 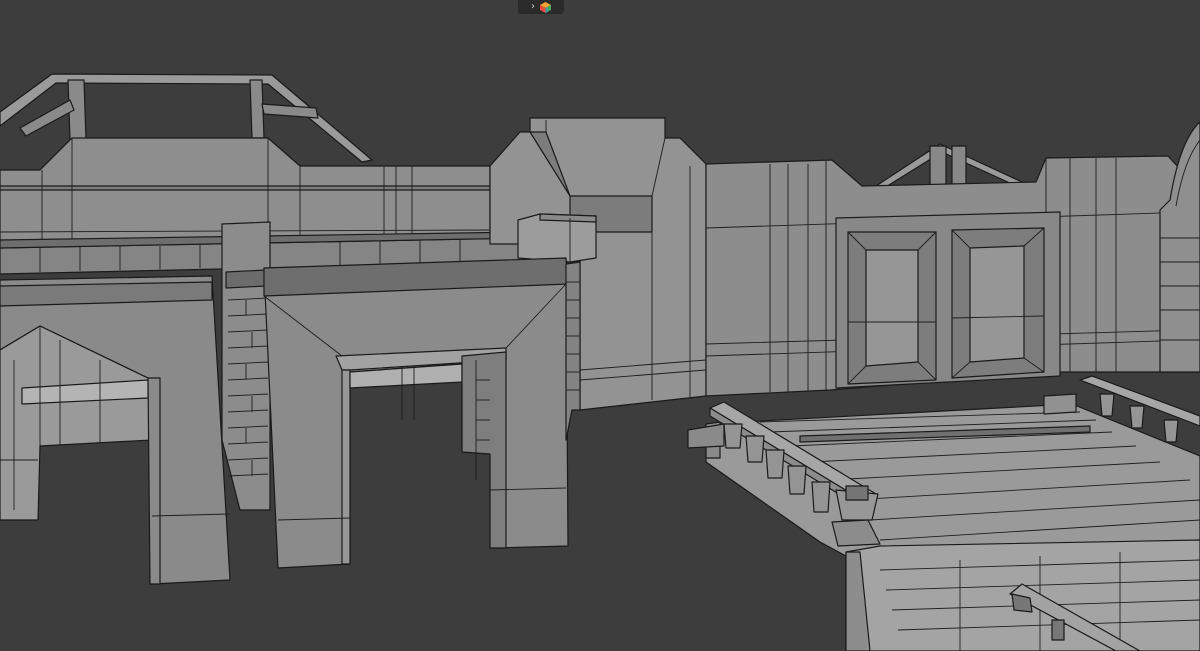 What do you see at coordinates (533, 6) in the screenshot?
I see `chevron-right-icon: ›` at bounding box center [533, 6].